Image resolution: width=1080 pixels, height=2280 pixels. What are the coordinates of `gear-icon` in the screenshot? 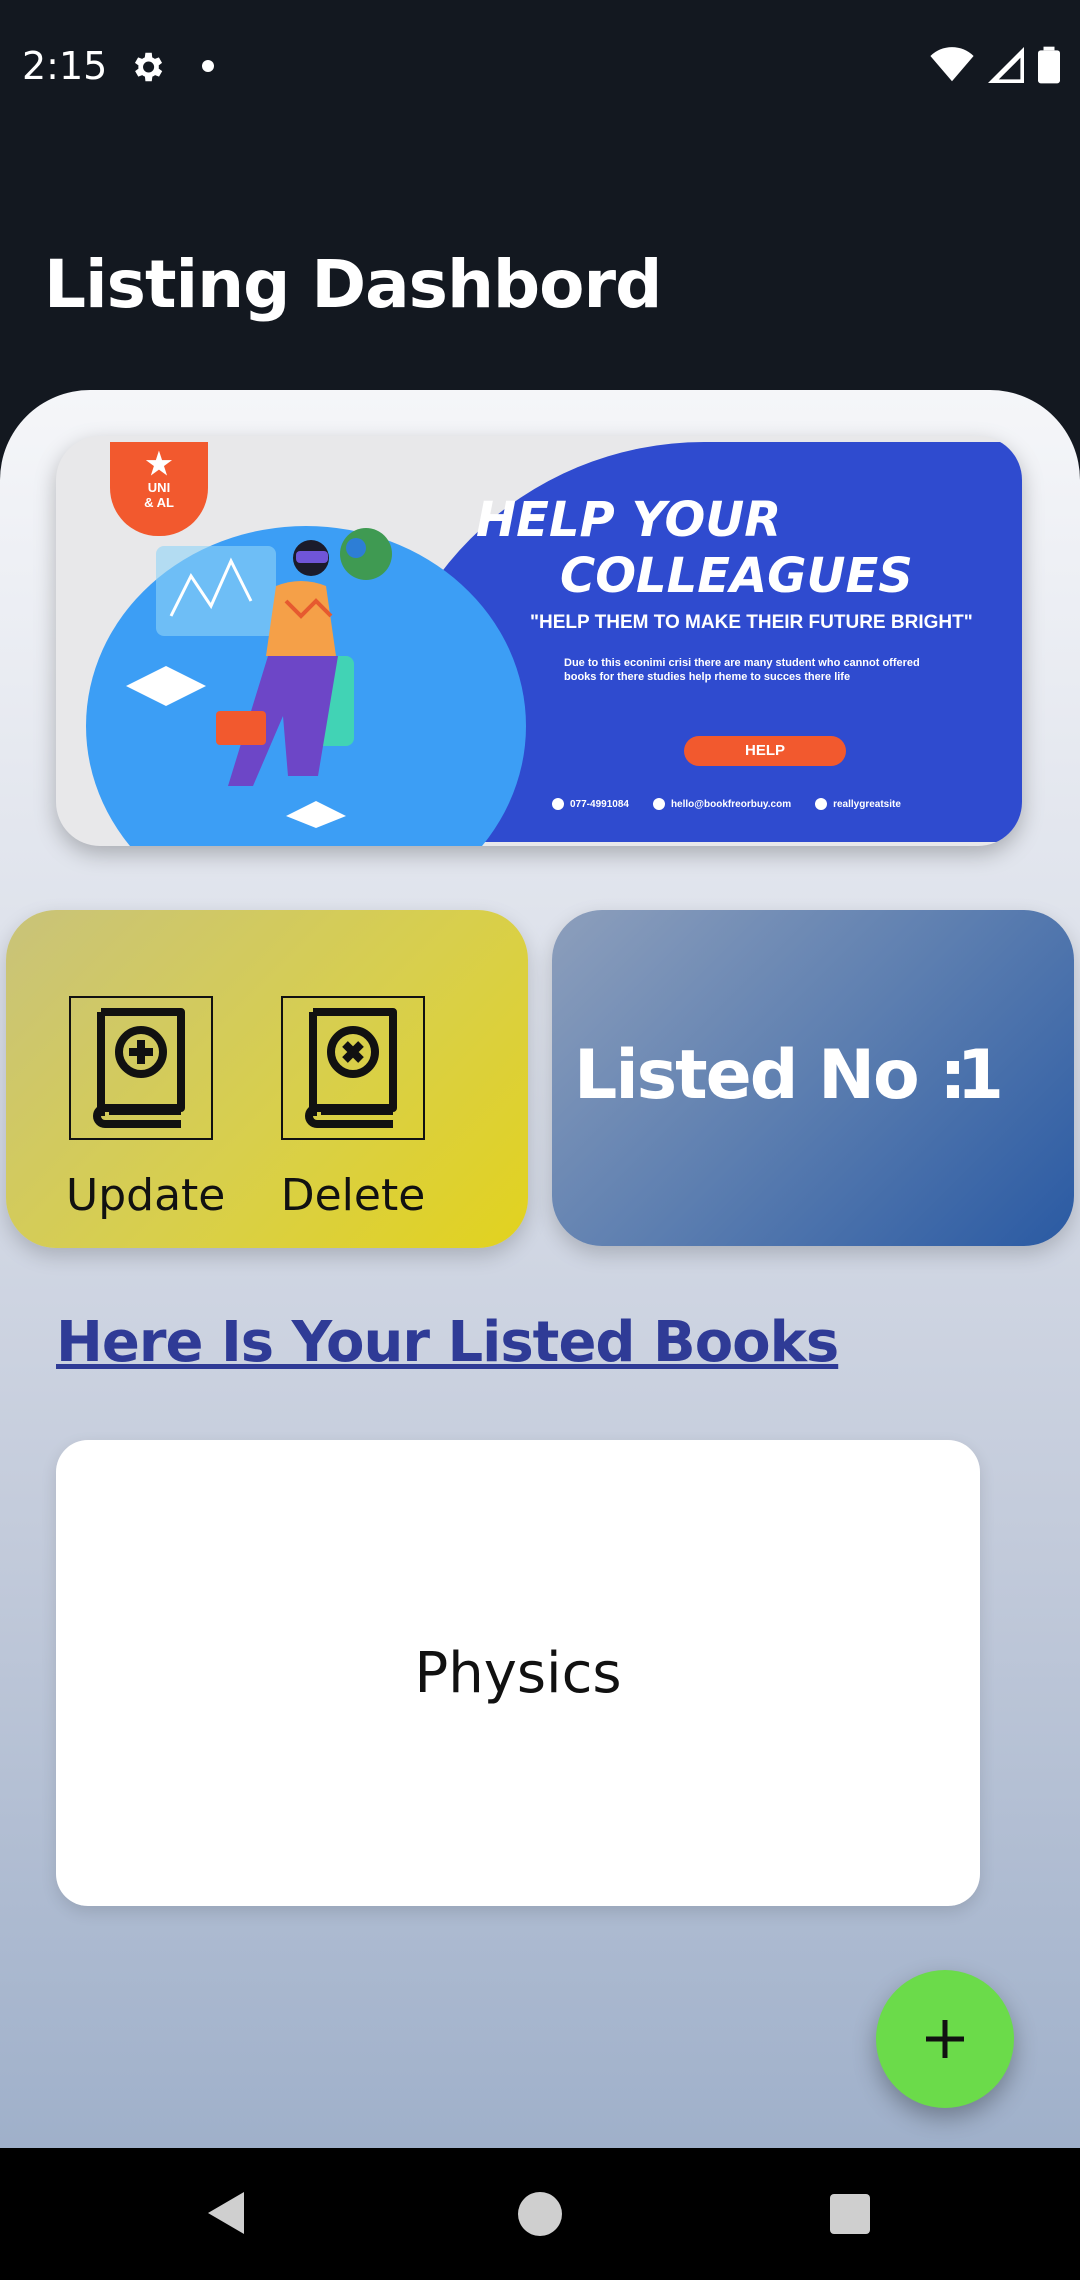 It's located at (148, 67).